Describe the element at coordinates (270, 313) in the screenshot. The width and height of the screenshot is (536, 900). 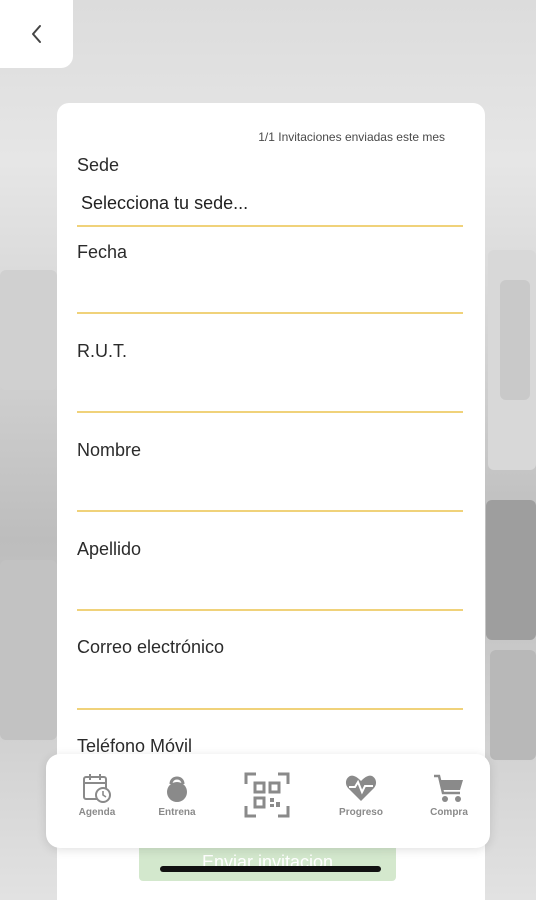
I see `fecha-underline` at that location.